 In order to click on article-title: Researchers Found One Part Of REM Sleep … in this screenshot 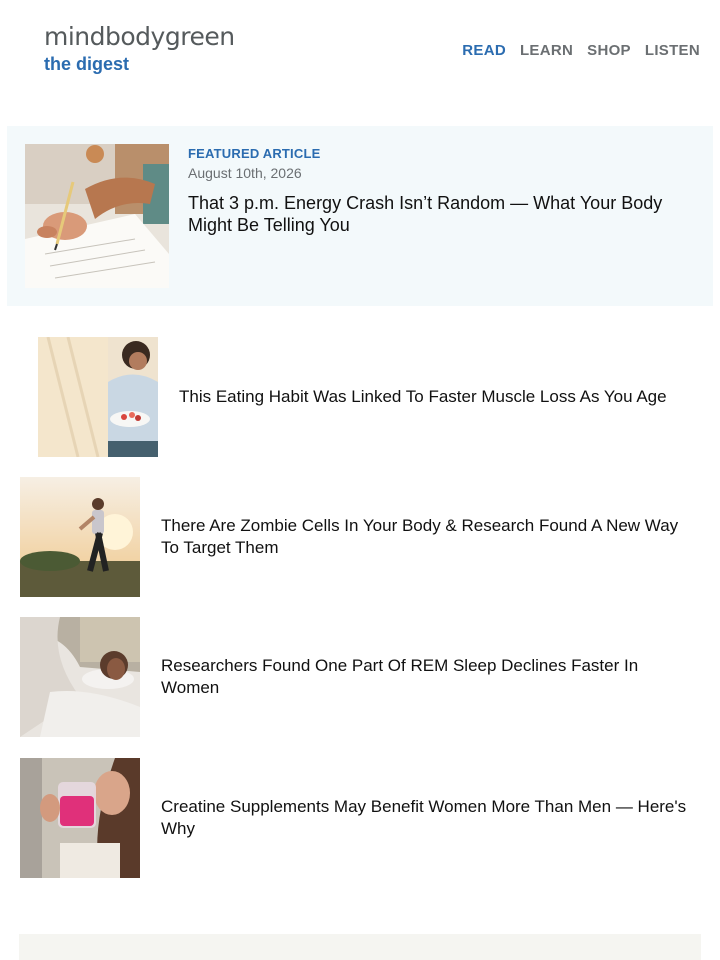, I will do `click(430, 677)`.